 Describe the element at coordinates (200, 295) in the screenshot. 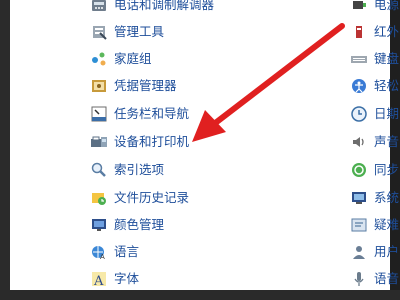

I see `window-bottom-edge` at that location.